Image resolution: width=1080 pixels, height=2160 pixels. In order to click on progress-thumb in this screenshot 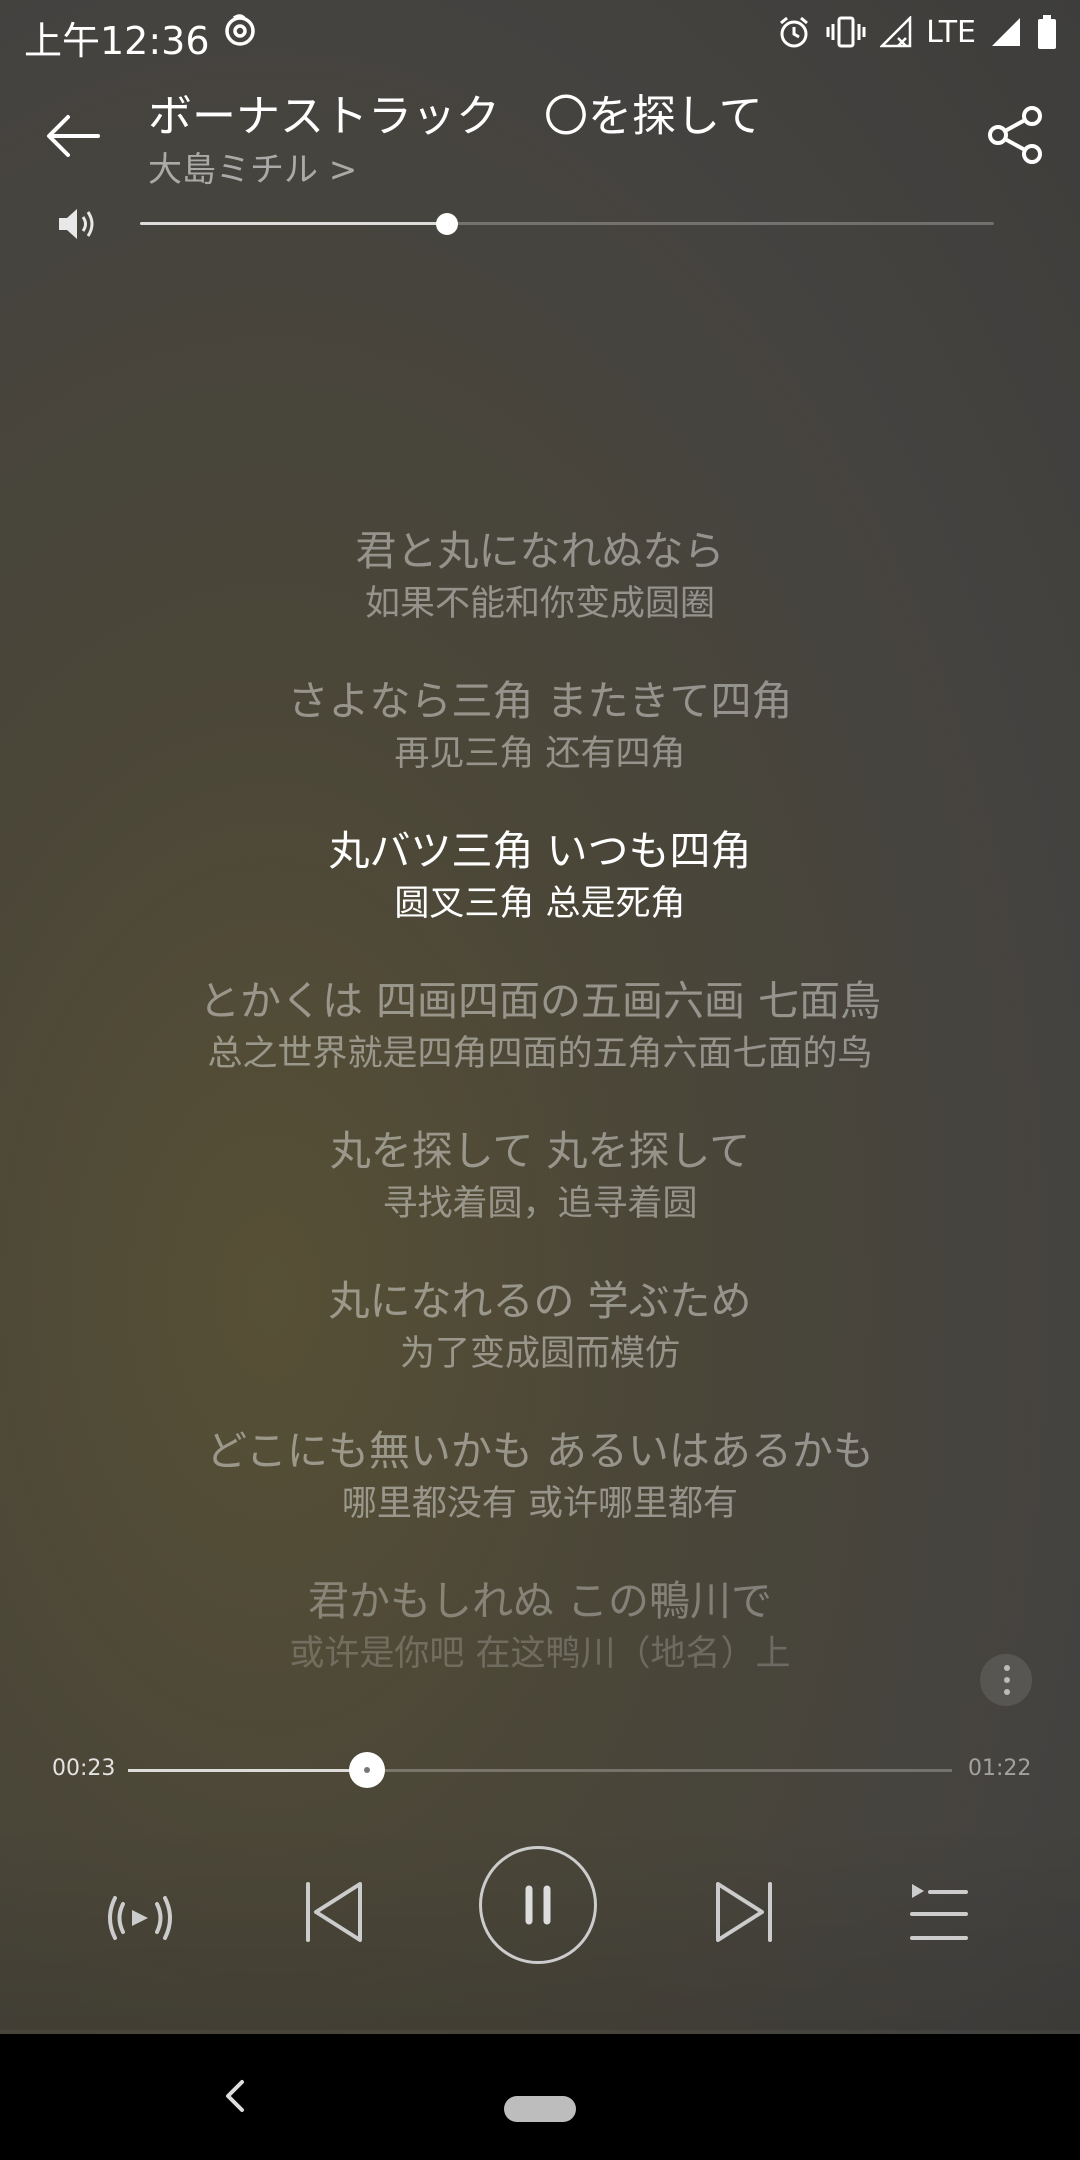, I will do `click(366, 1770)`.